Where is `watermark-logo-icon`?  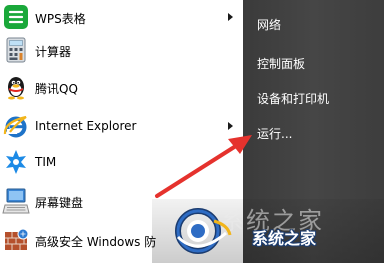 watermark-logo-icon is located at coordinates (203, 231).